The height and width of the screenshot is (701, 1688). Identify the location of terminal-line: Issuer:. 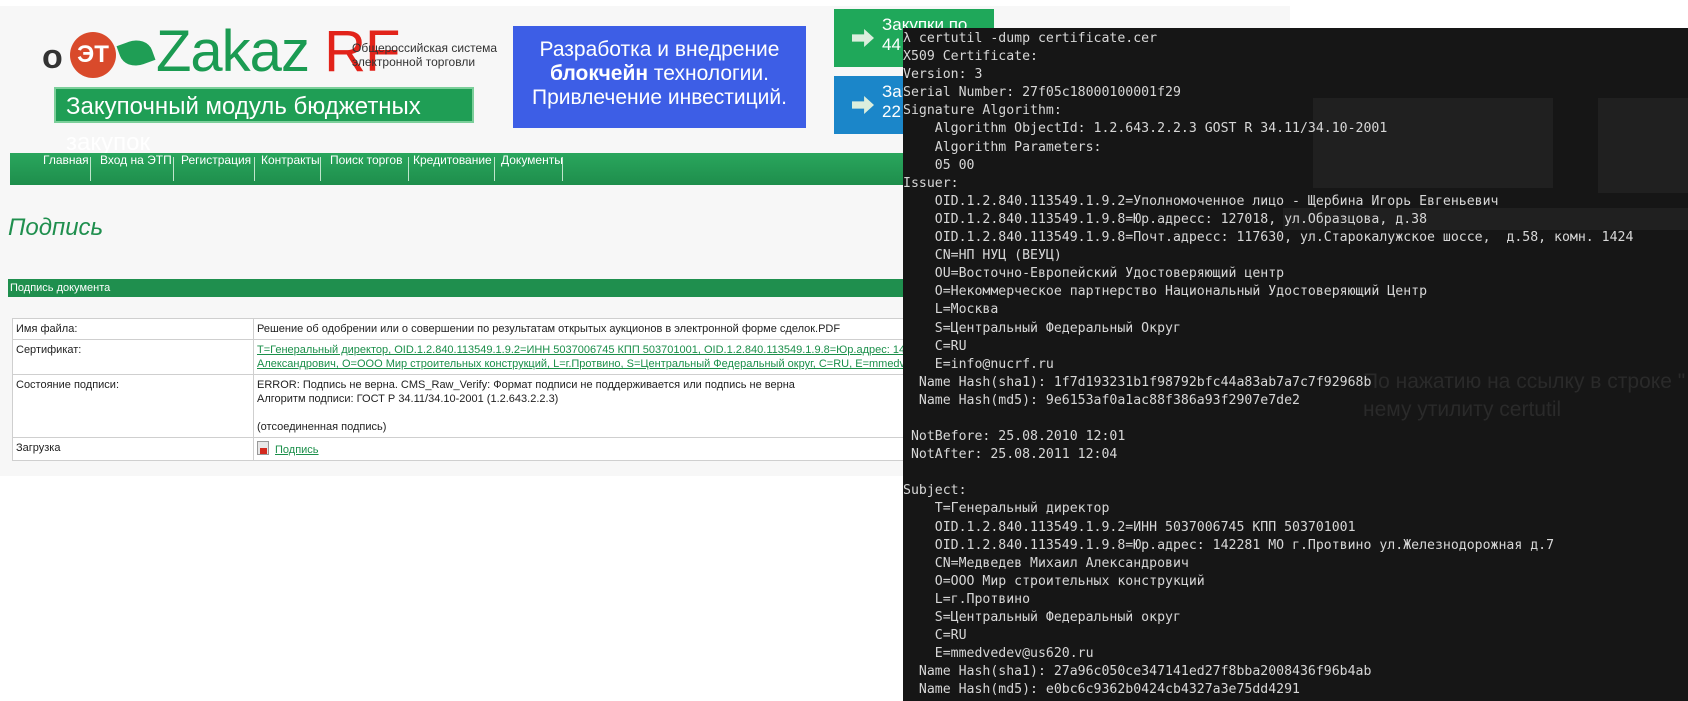
(931, 183).